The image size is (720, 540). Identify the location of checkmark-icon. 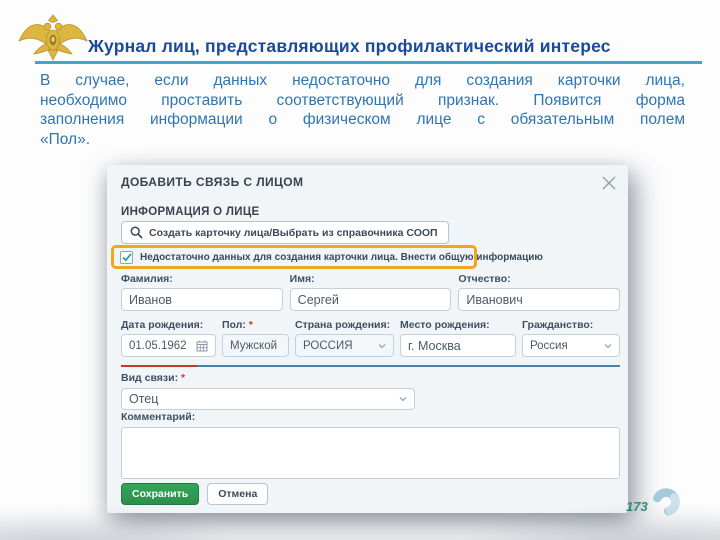
(126, 257).